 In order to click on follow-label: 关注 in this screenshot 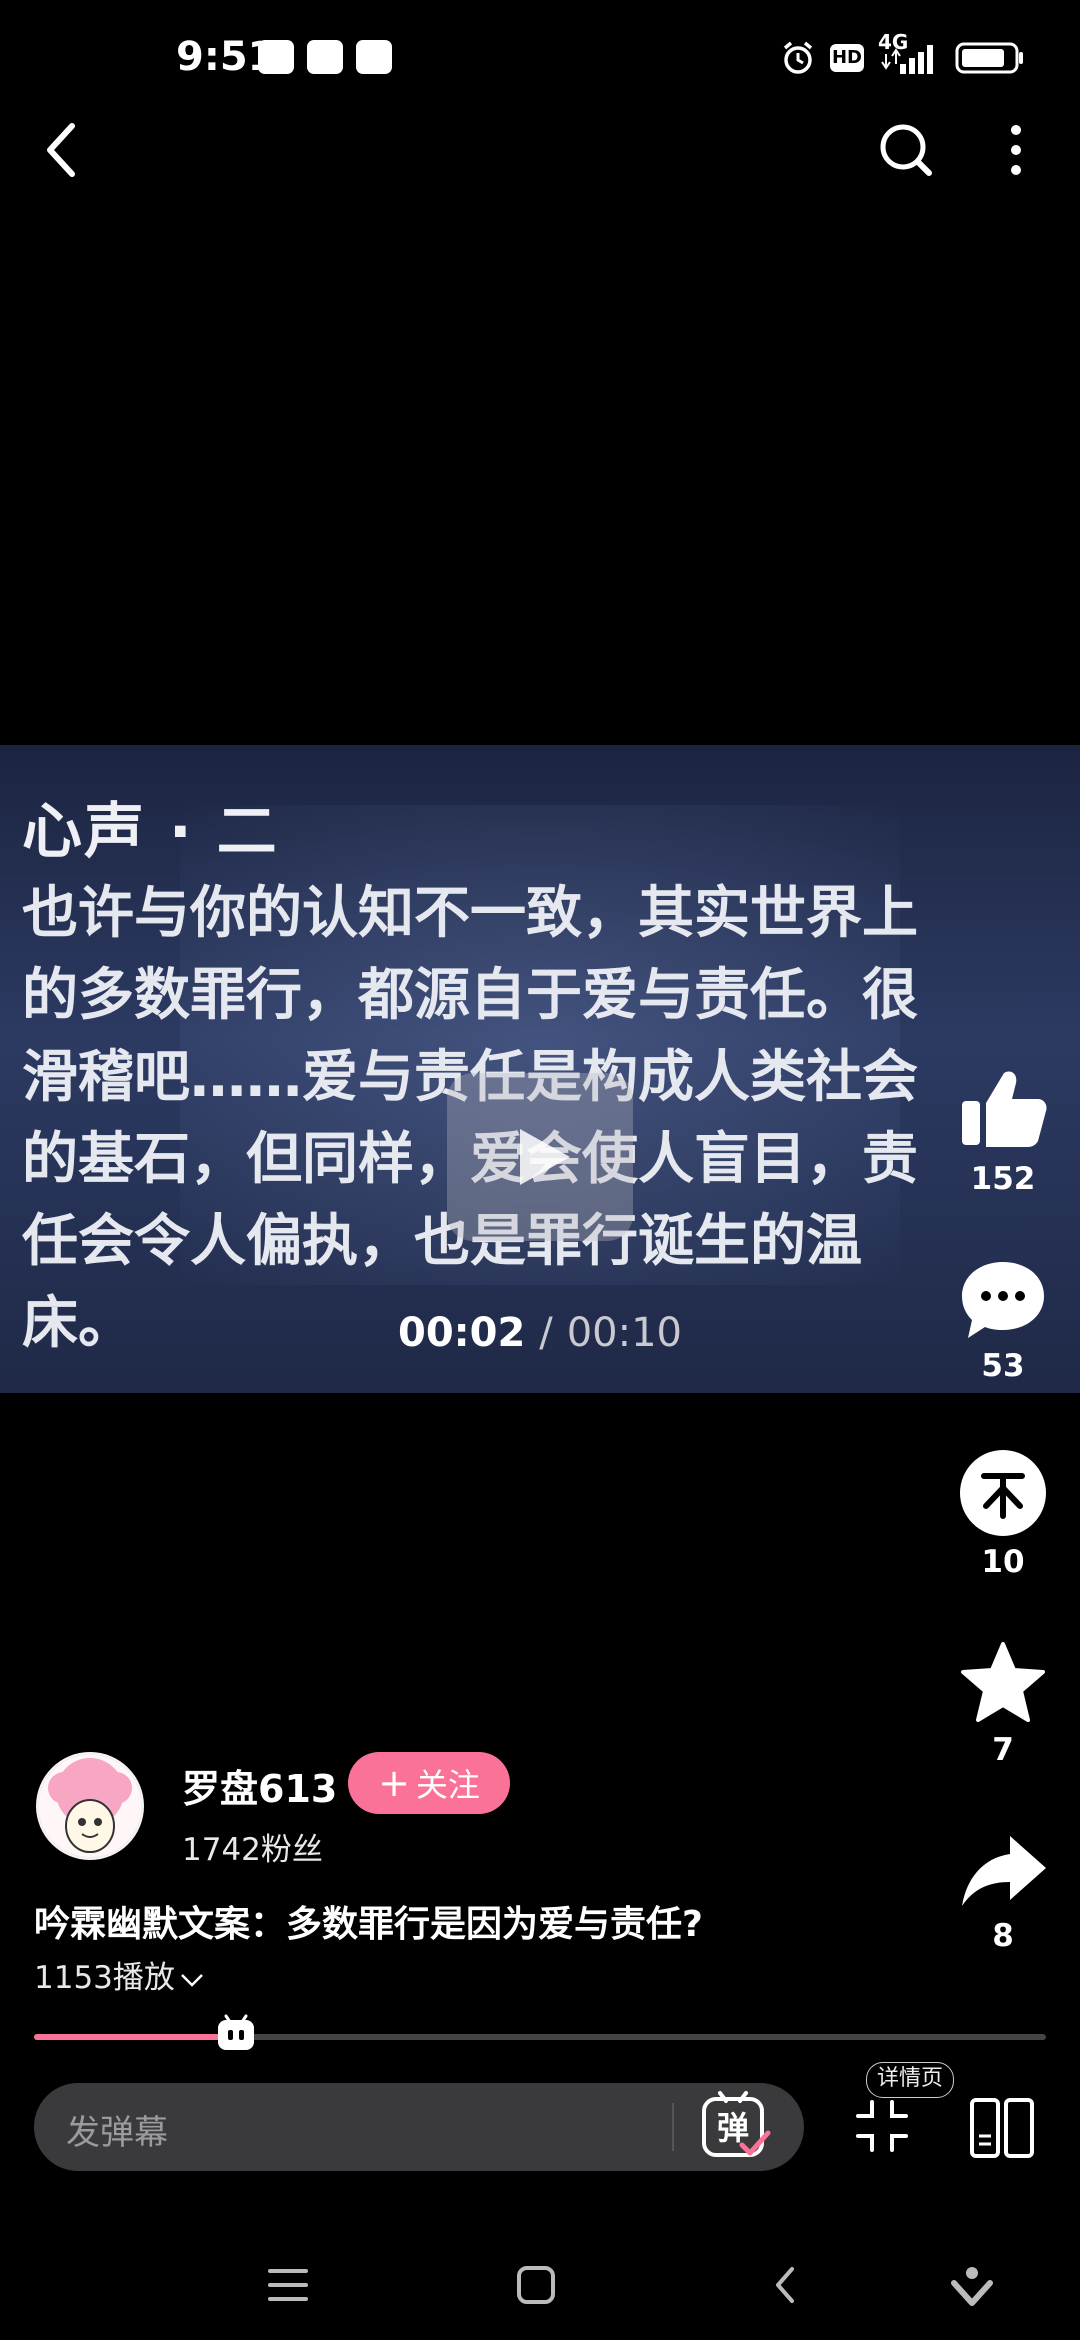, I will do `click(447, 1785)`.